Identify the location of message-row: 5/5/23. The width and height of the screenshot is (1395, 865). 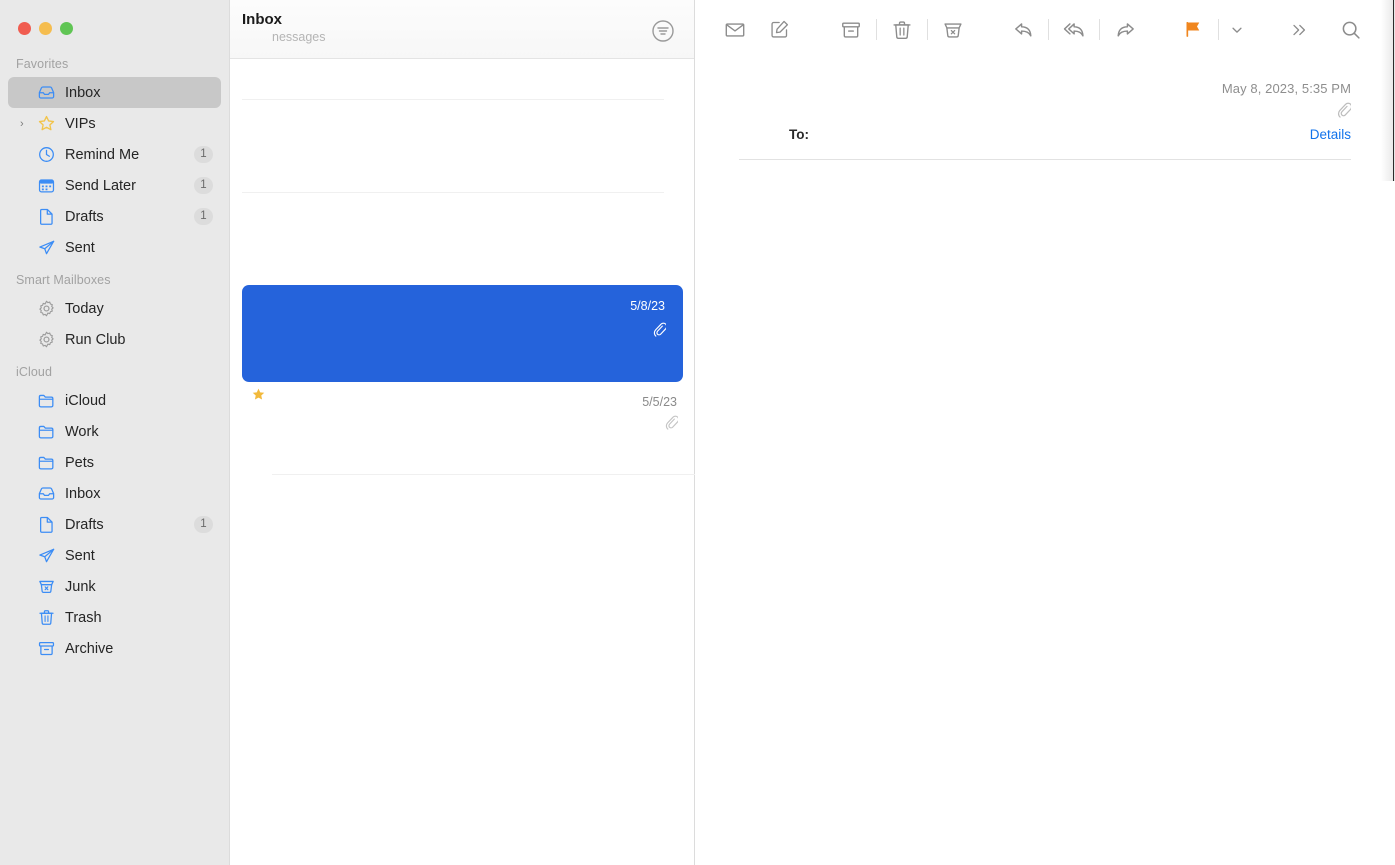
(462, 427).